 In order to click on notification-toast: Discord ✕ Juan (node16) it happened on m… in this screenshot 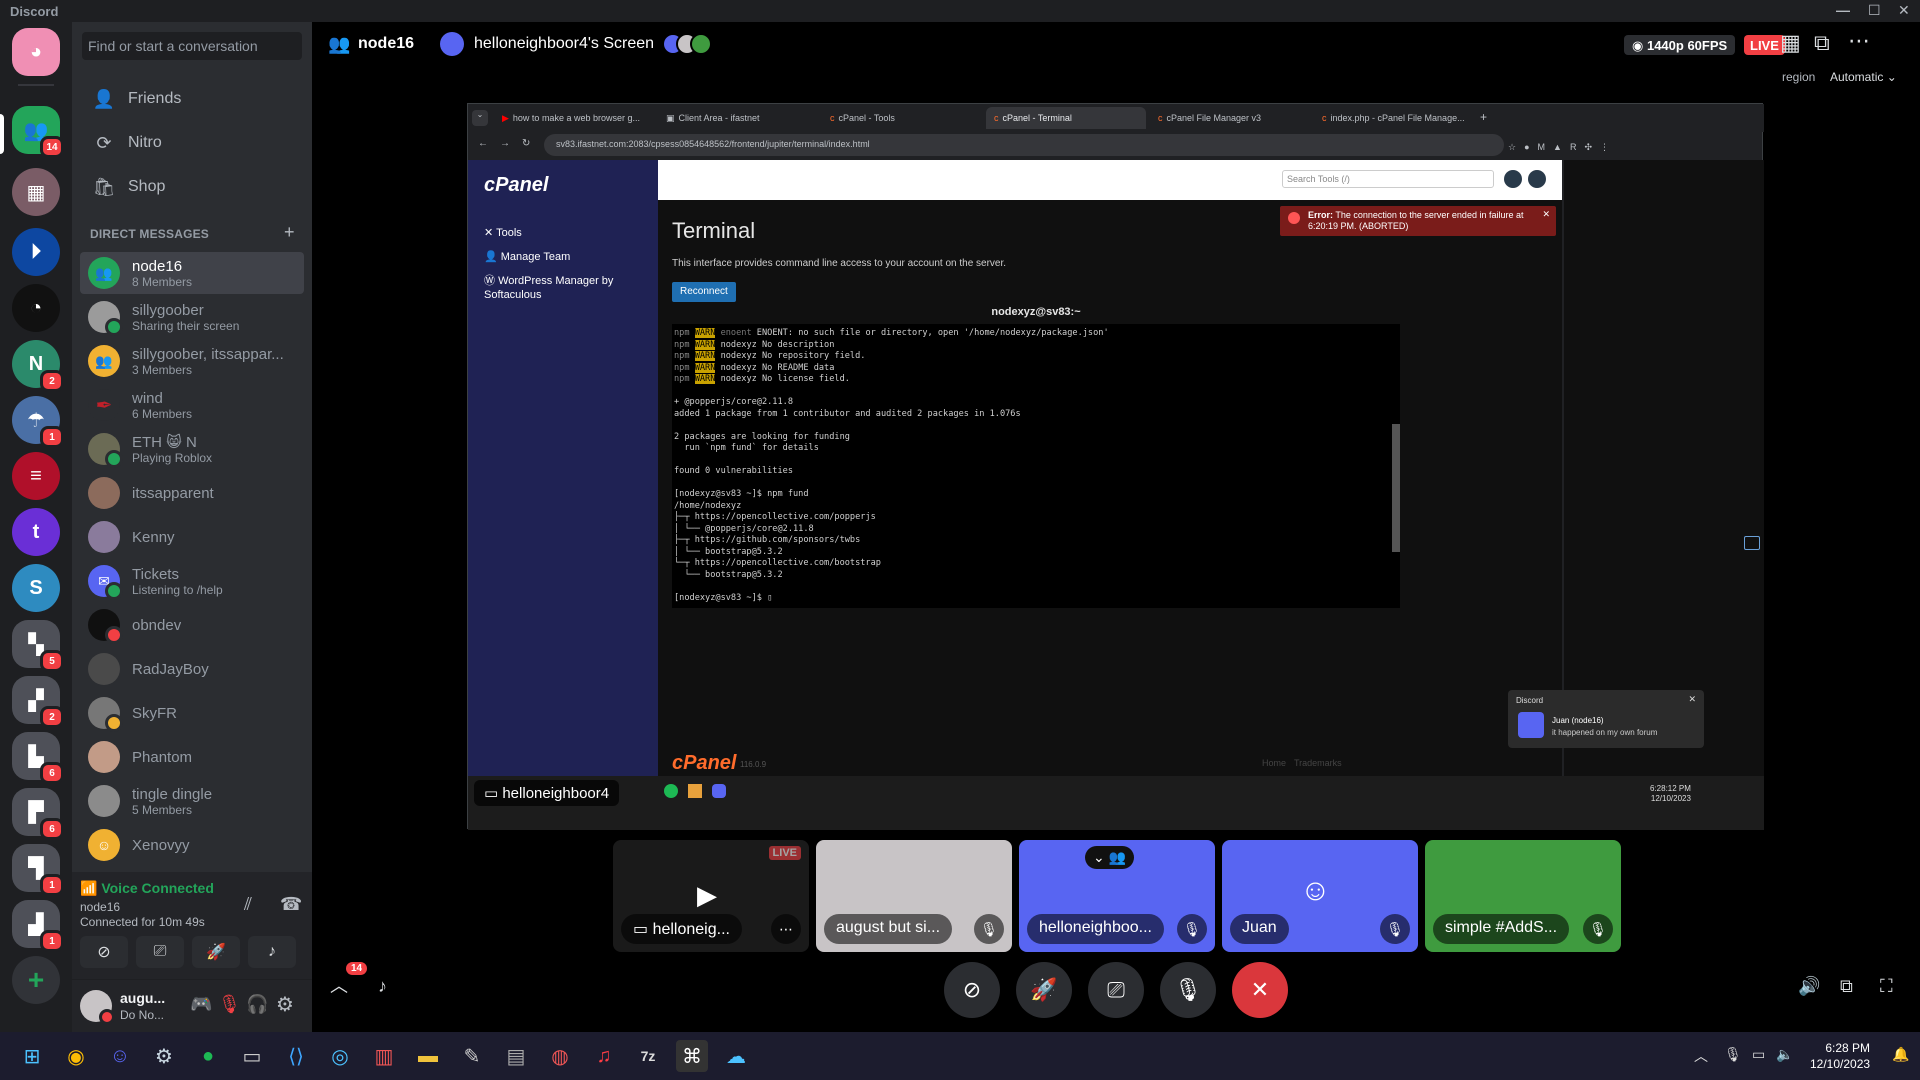, I will do `click(1606, 719)`.